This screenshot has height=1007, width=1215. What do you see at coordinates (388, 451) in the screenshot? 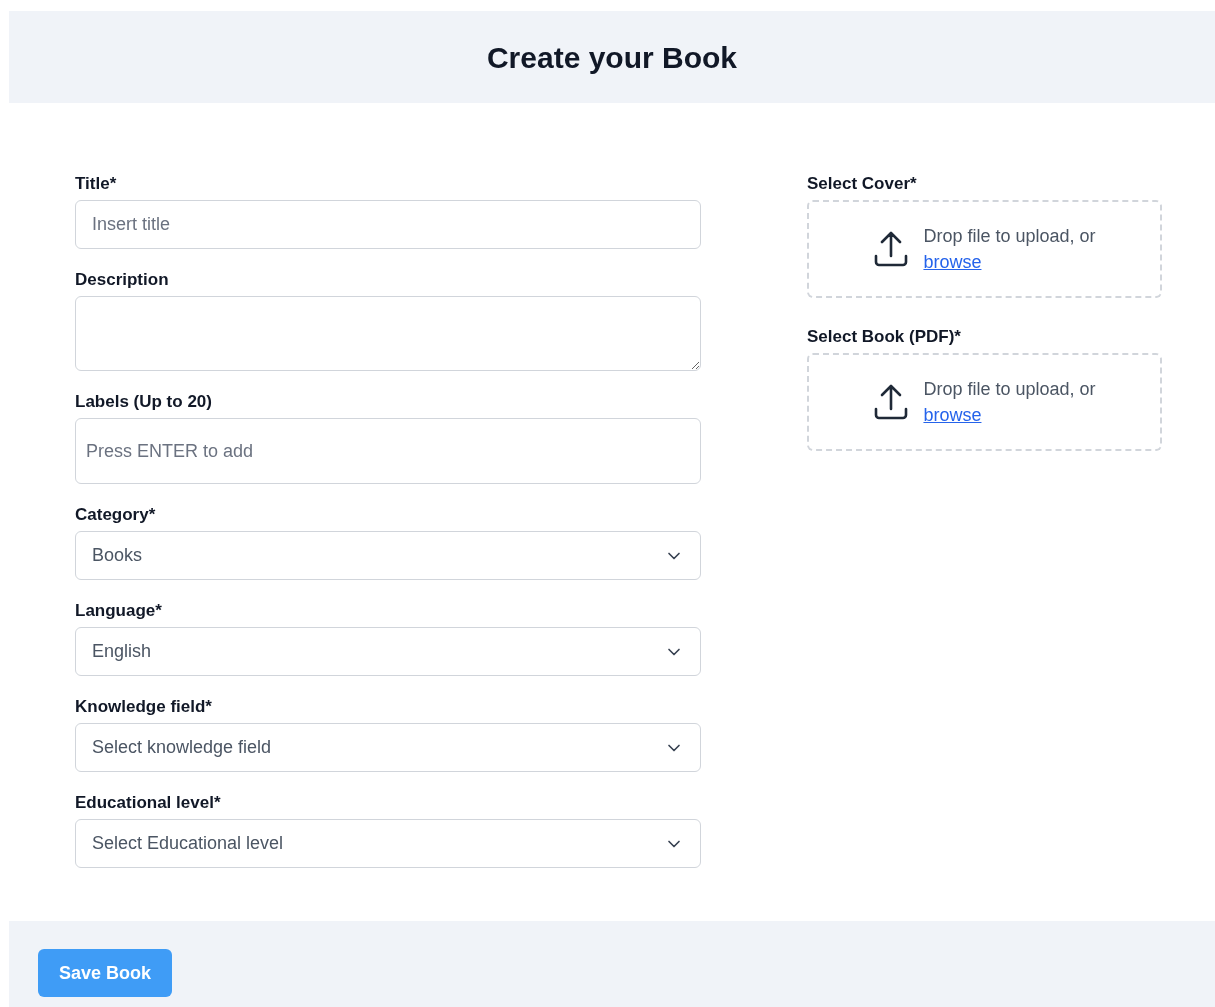
I see `labels-input: Press ENTER to add` at bounding box center [388, 451].